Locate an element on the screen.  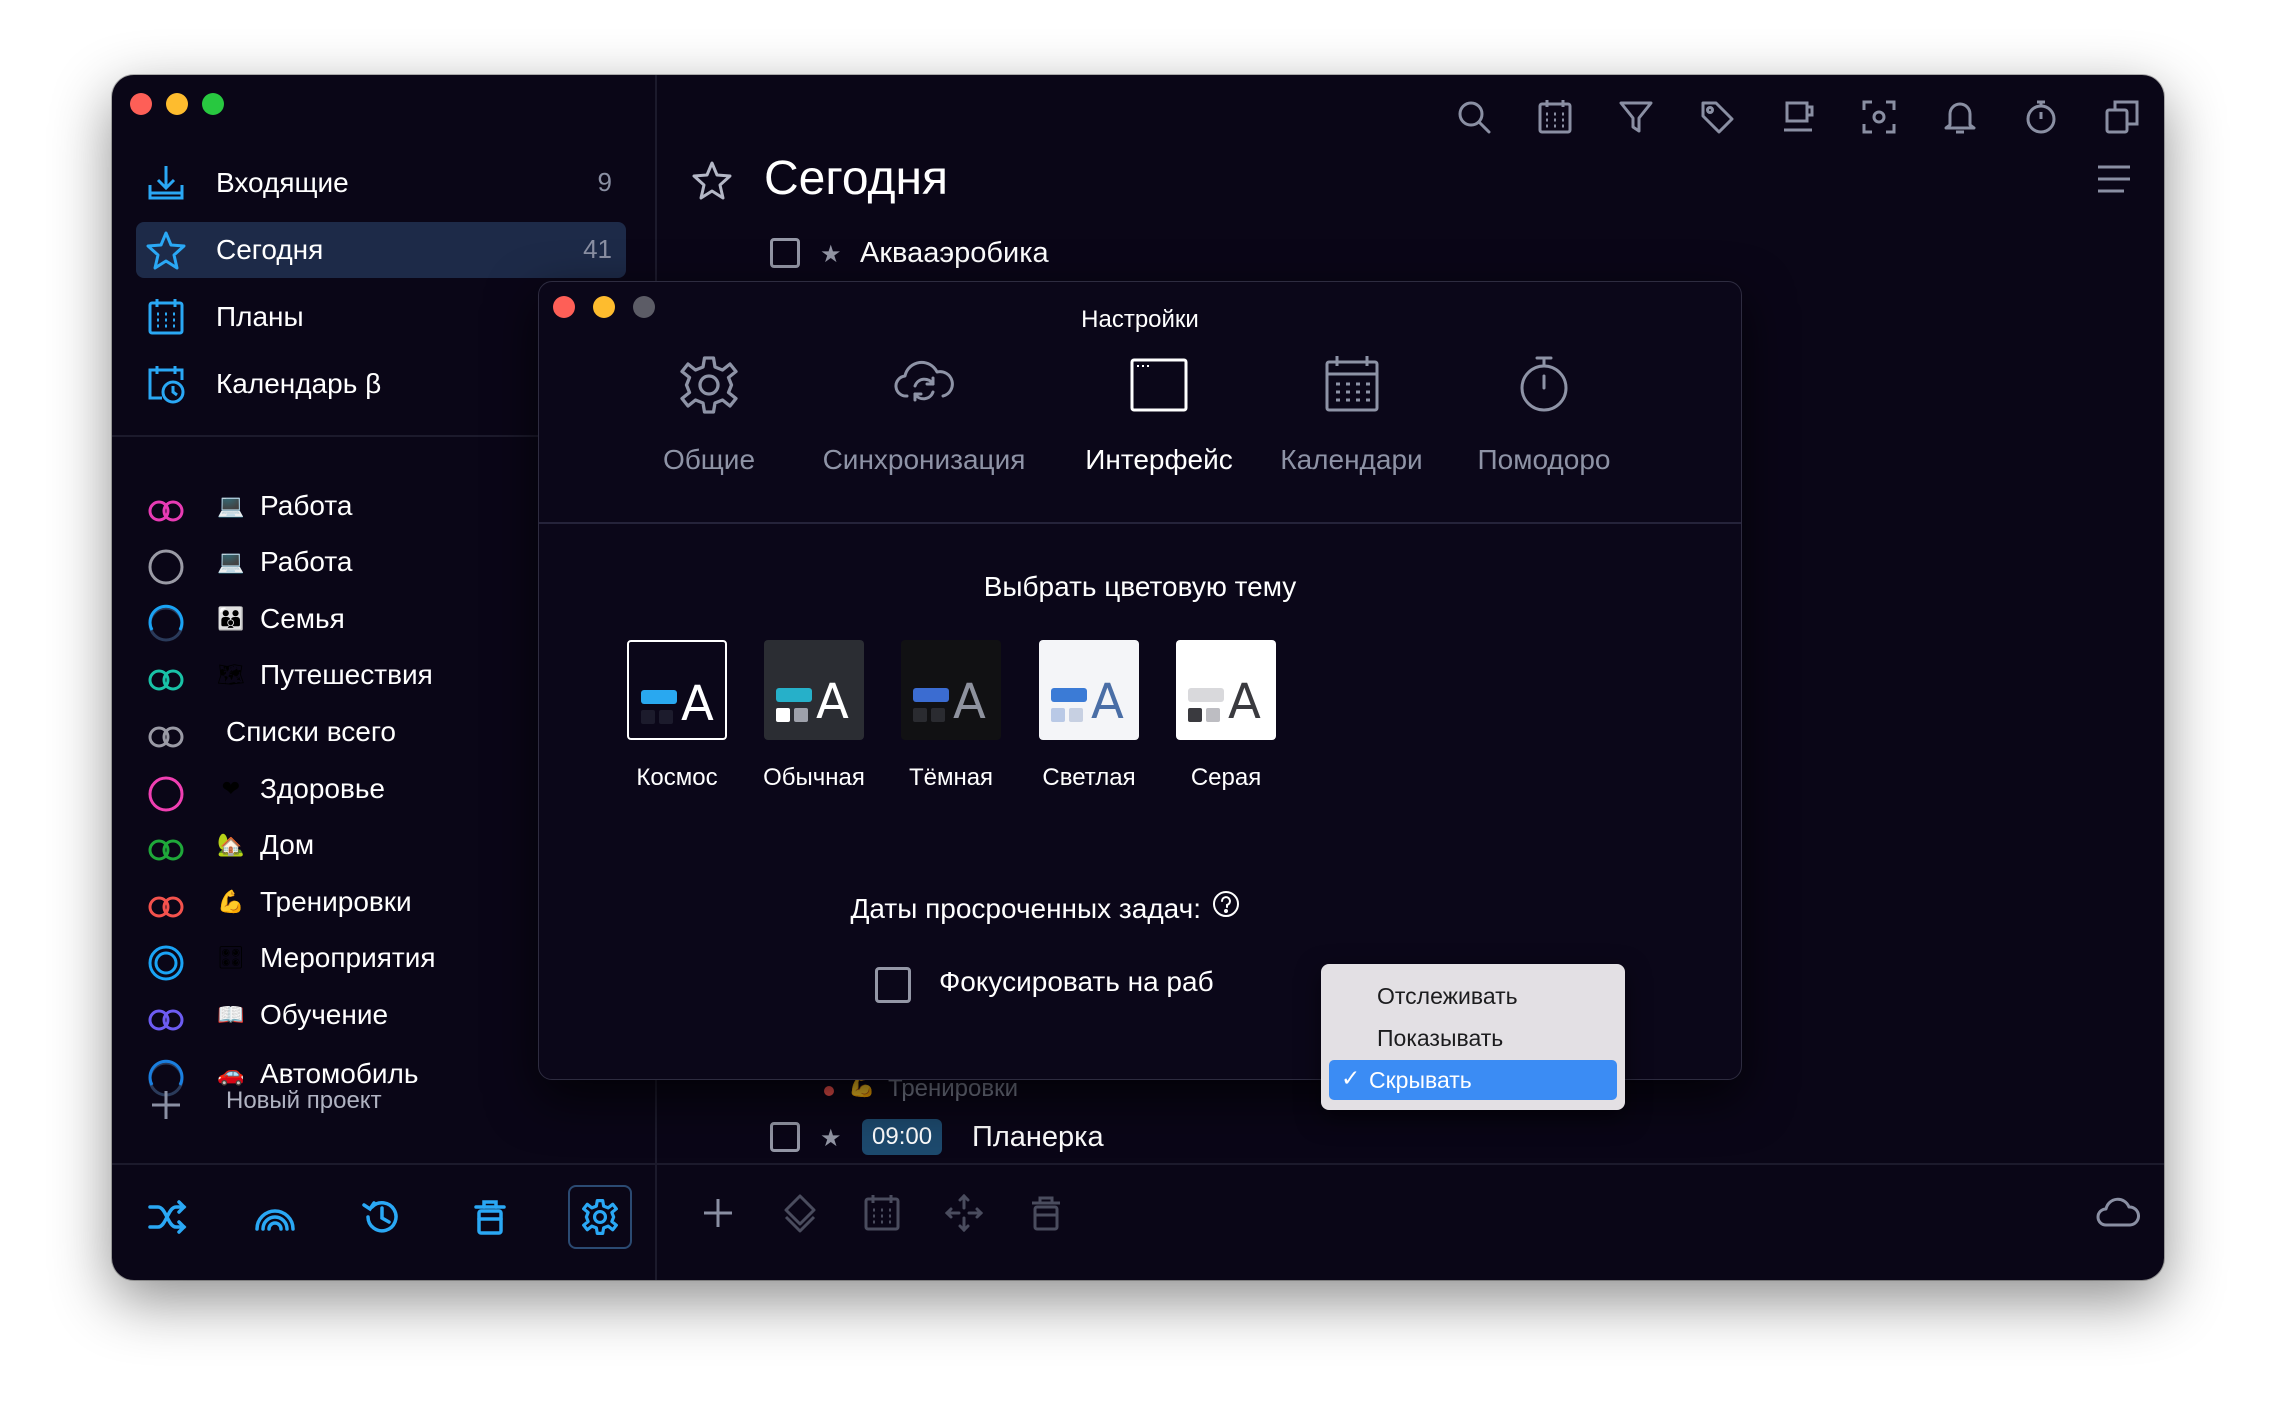
tab-pomodoro: Помодоро is located at coordinates (1544, 417).